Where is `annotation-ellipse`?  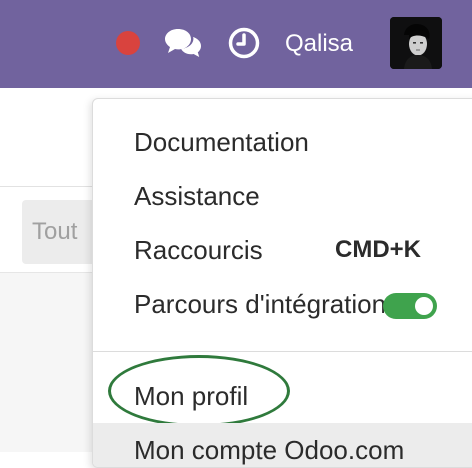 annotation-ellipse is located at coordinates (199, 391).